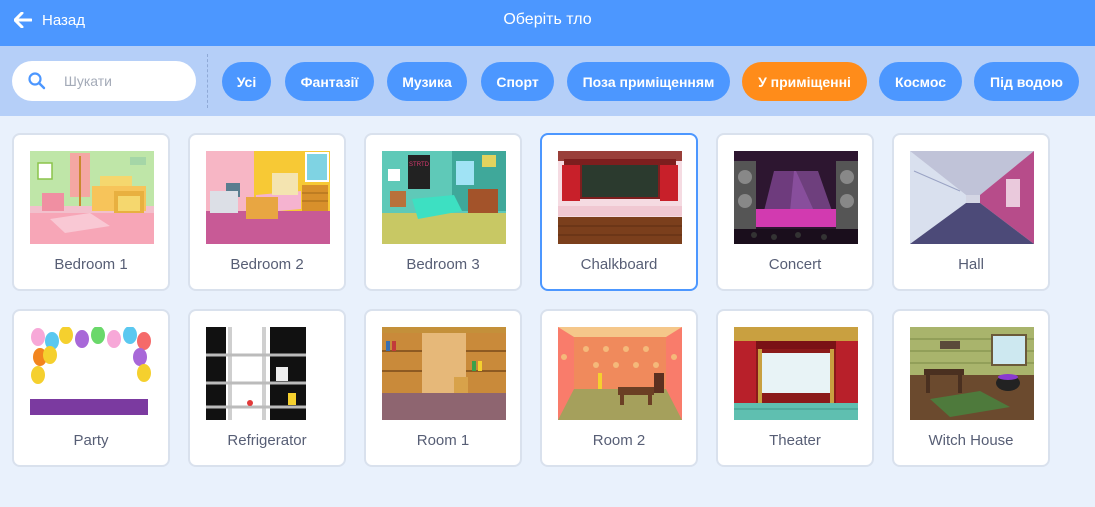  Describe the element at coordinates (267, 264) in the screenshot. I see `backdrop-name: Bedroom 2` at that location.